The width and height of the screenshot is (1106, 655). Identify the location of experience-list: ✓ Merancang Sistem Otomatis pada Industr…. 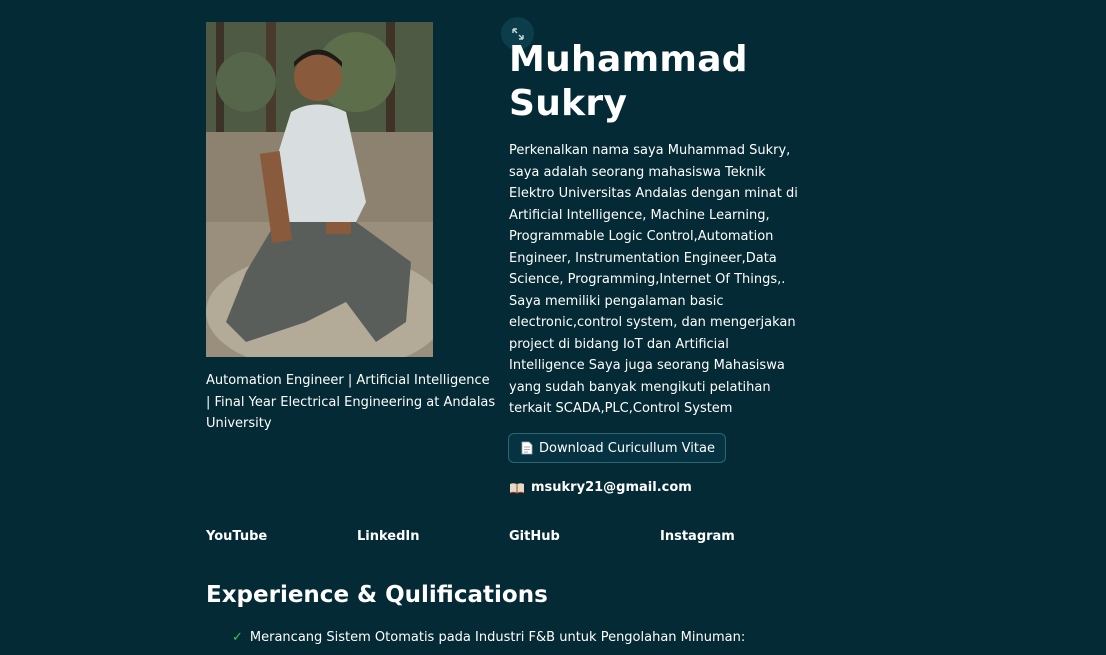
(502, 638).